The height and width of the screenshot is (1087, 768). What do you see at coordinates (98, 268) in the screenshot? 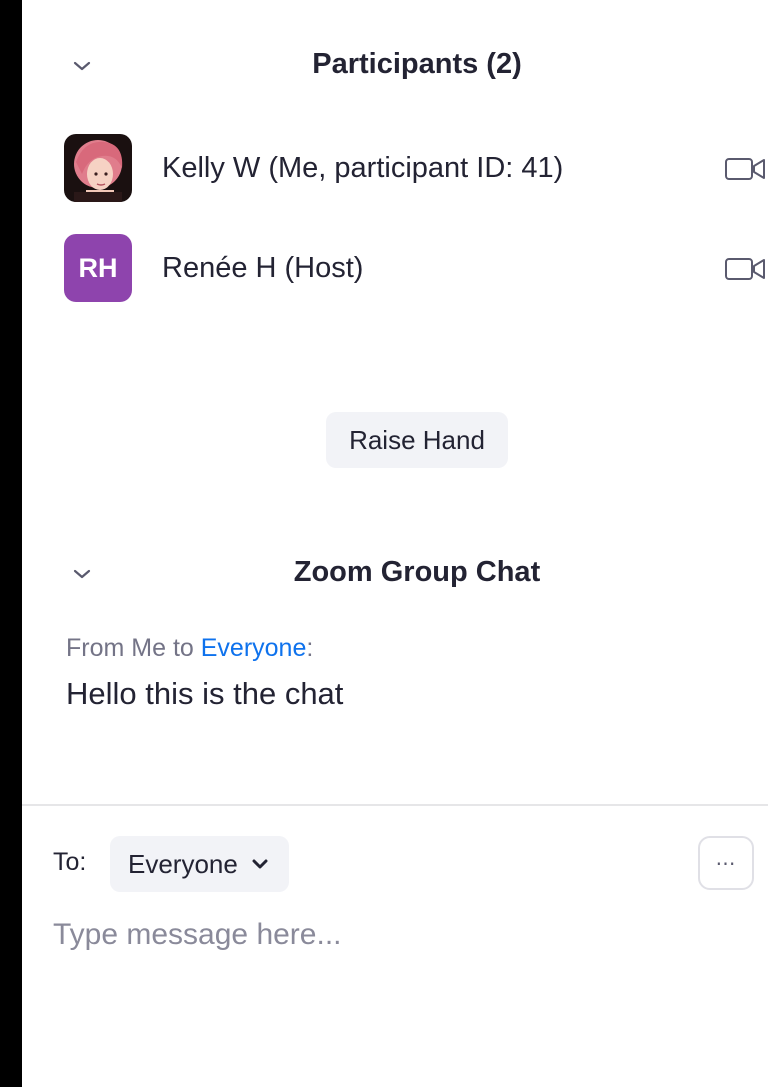
I see `avatar: RH` at bounding box center [98, 268].